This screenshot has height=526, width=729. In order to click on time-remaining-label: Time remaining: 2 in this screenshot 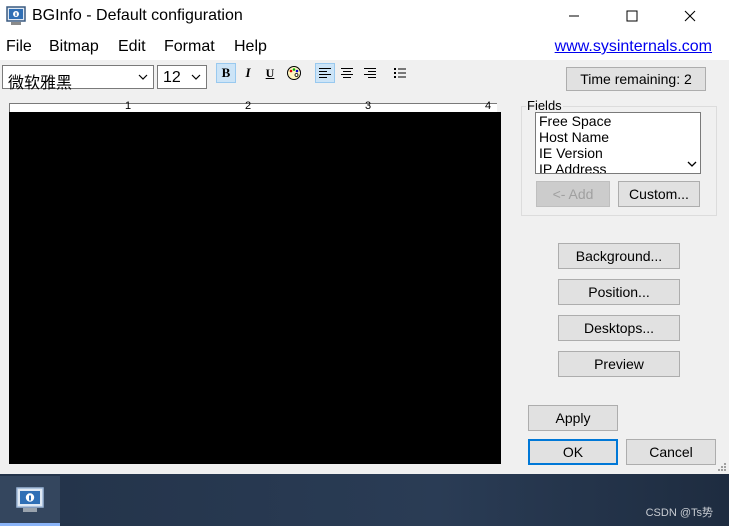, I will do `click(636, 79)`.